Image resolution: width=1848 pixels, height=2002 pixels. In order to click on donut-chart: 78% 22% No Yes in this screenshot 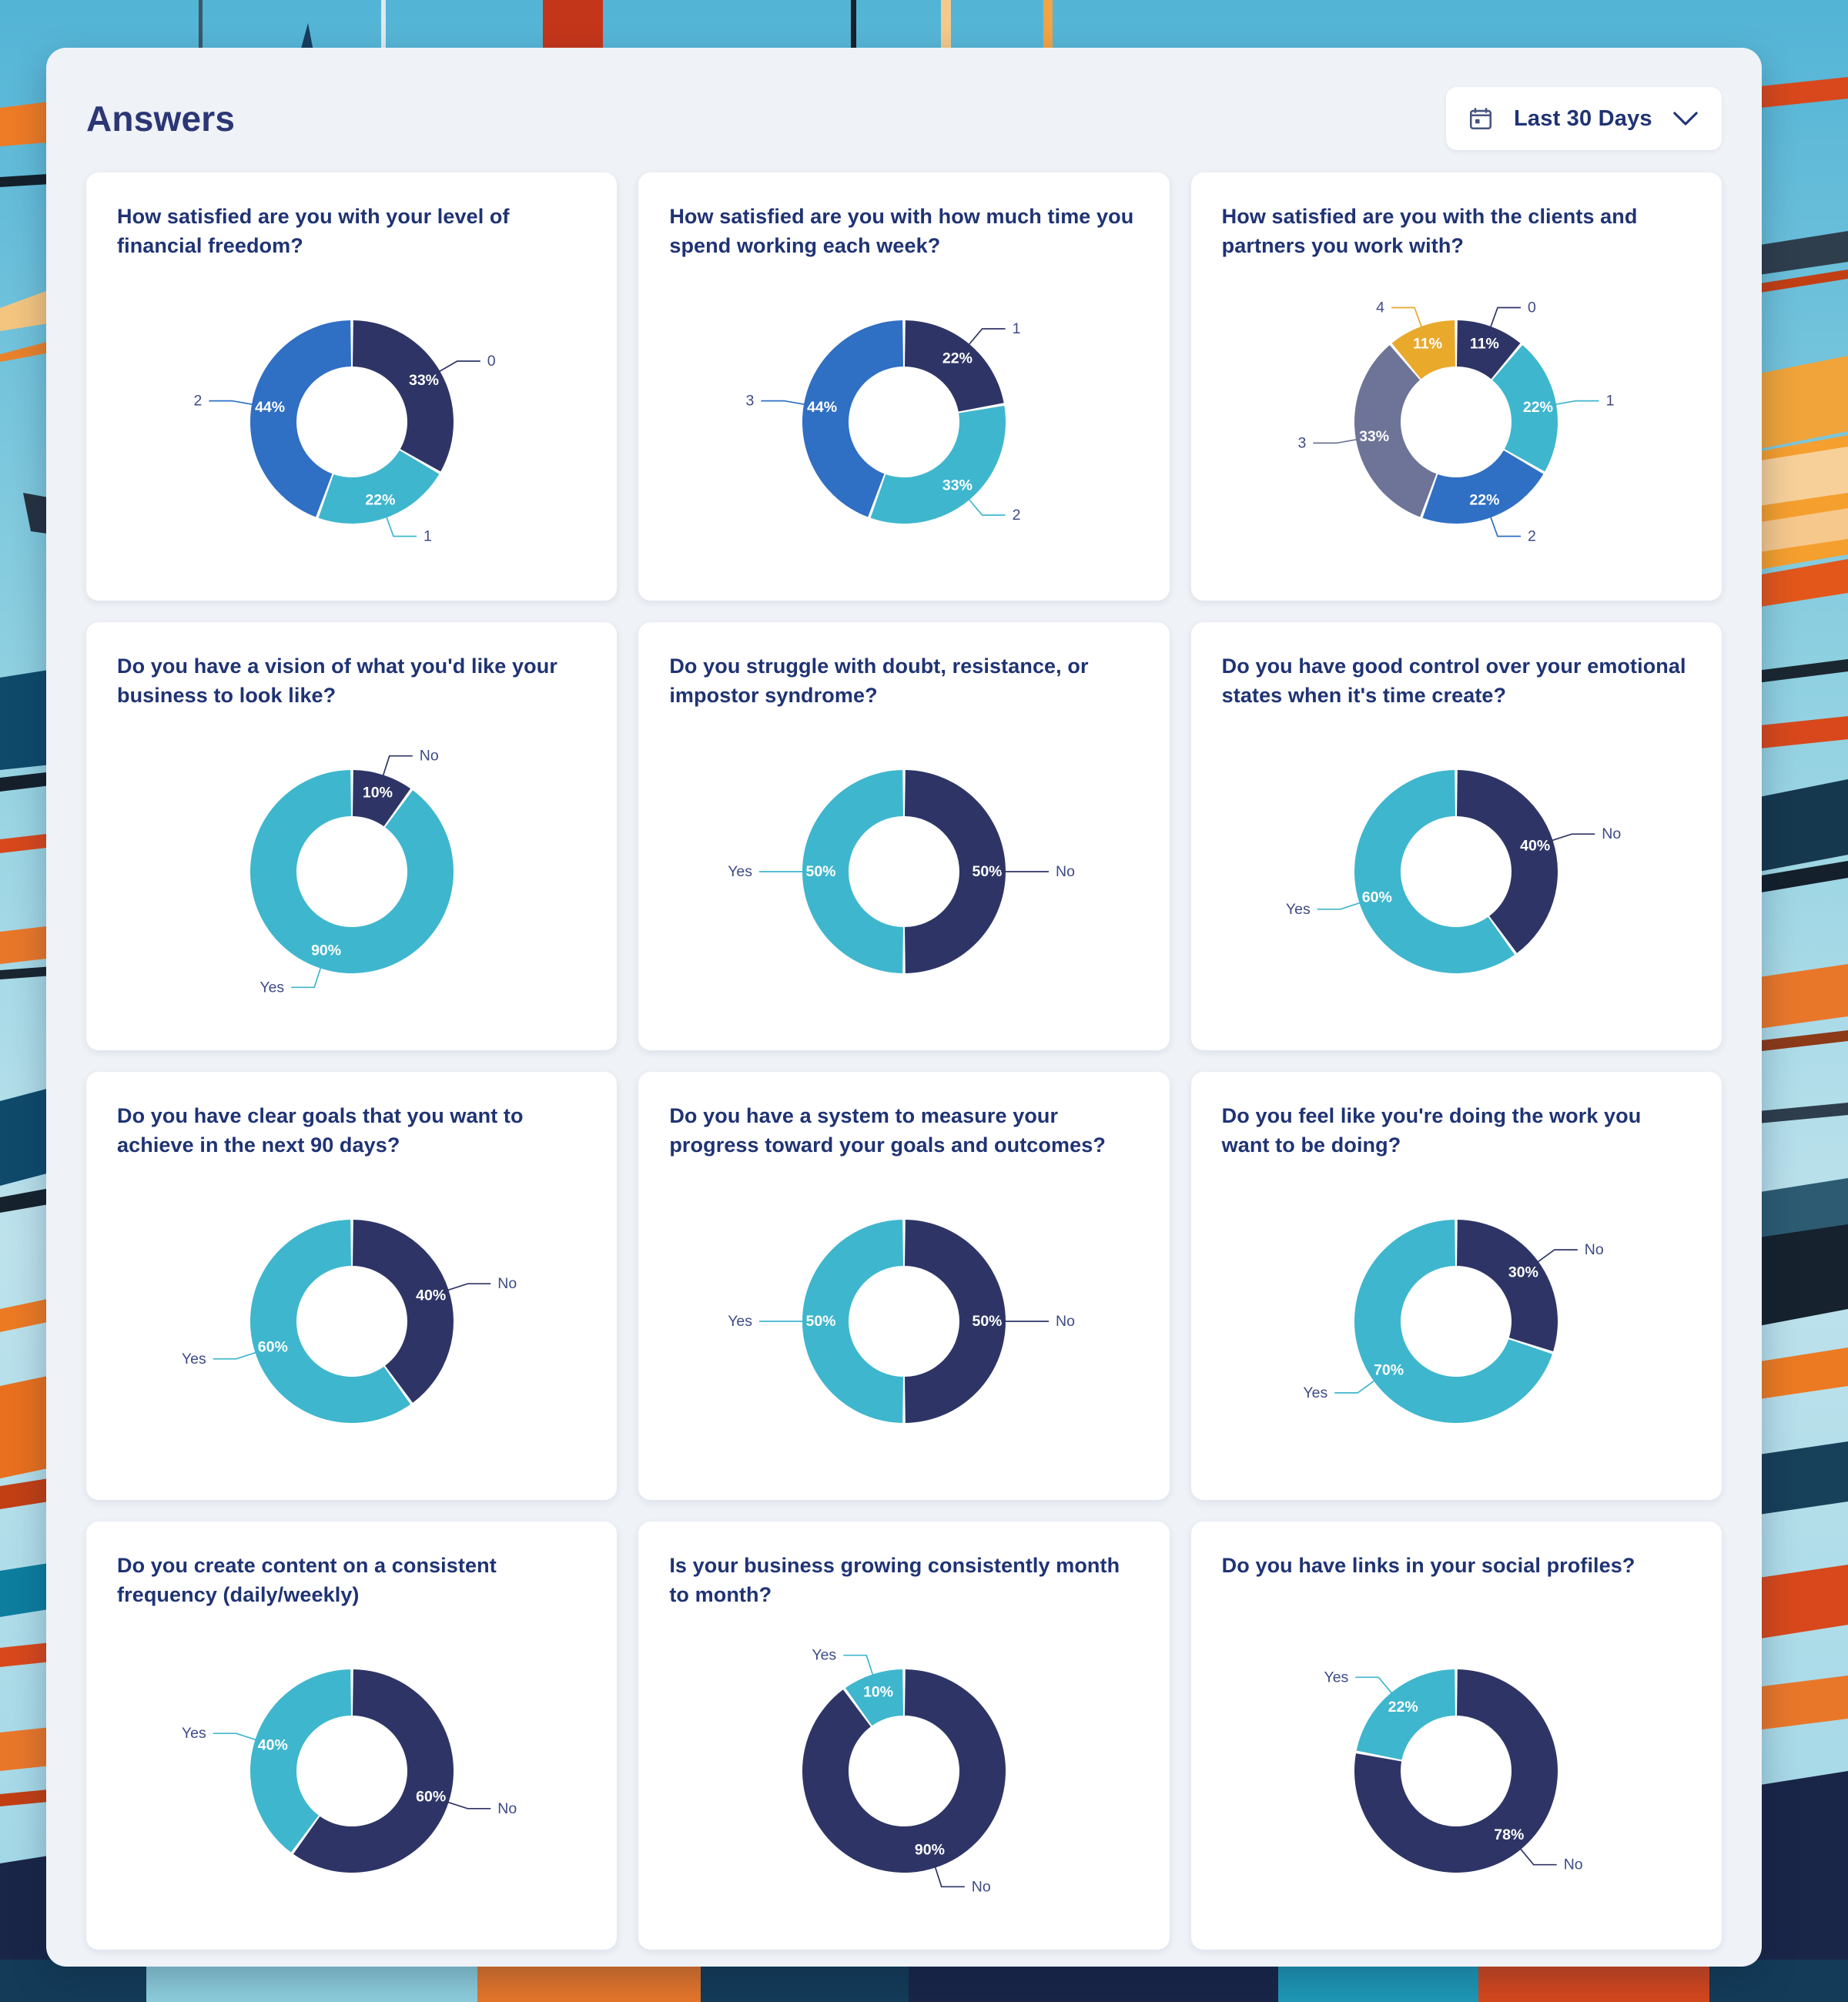, I will do `click(1453, 1771)`.